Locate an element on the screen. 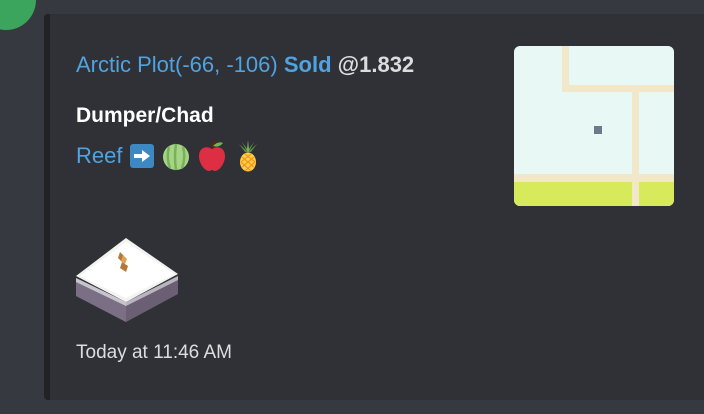  embed-timestamp: Today at 11:46 AM is located at coordinates (154, 352).